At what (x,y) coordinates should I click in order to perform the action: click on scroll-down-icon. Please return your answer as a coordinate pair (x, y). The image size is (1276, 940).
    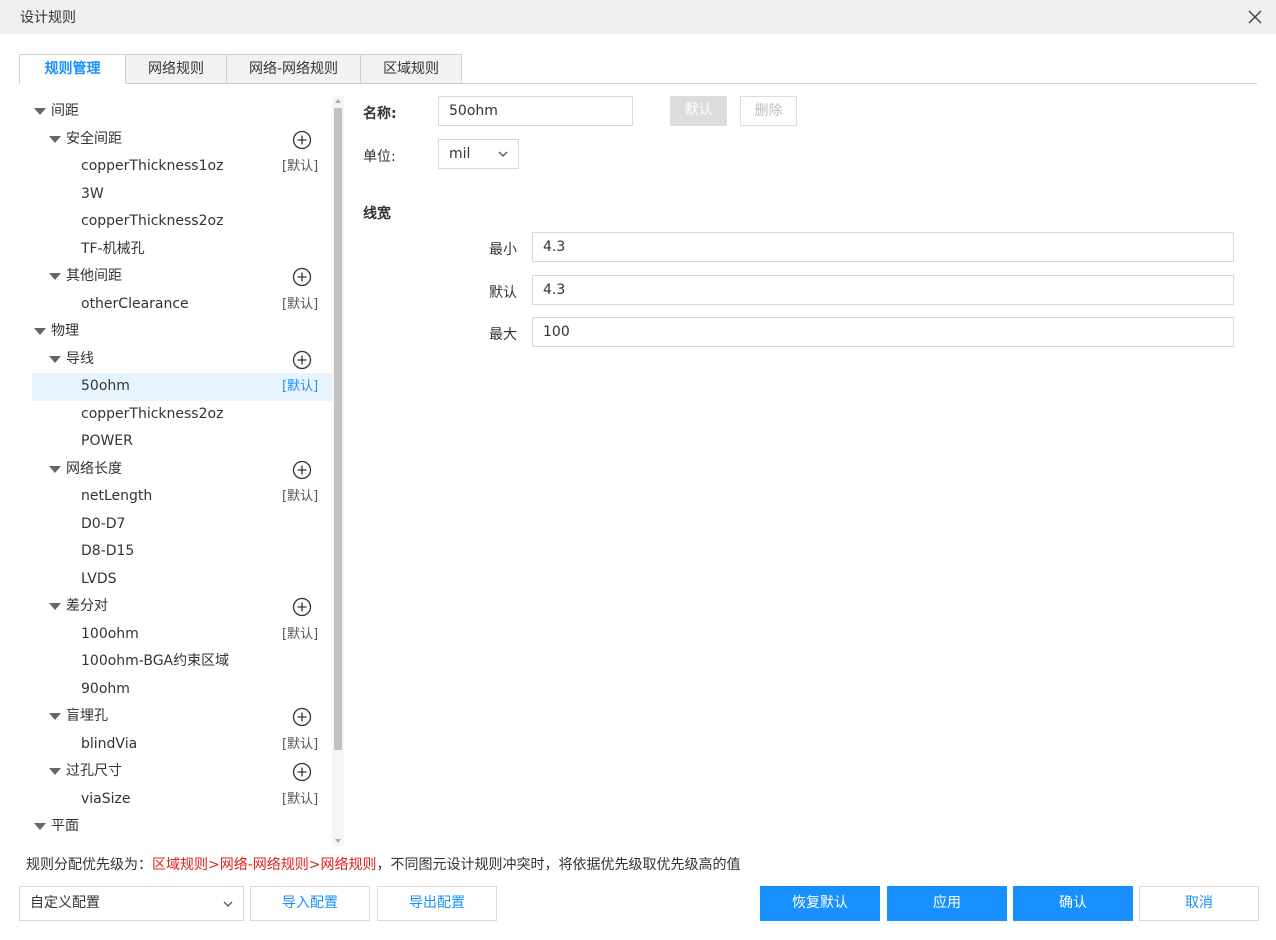
    Looking at the image, I should click on (338, 841).